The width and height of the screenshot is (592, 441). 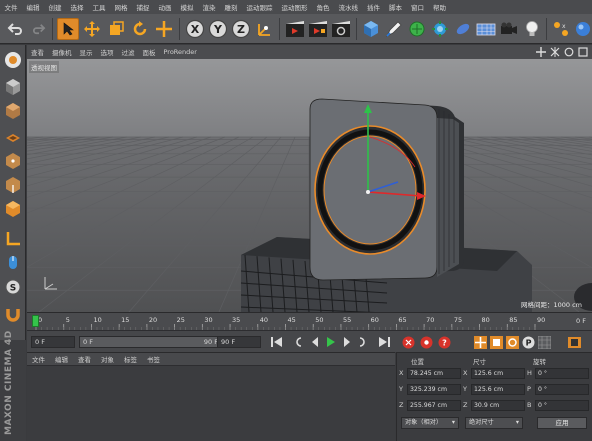 What do you see at coordinates (259, 7) in the screenshot?
I see `menu-item-11: 运动跟踪` at bounding box center [259, 7].